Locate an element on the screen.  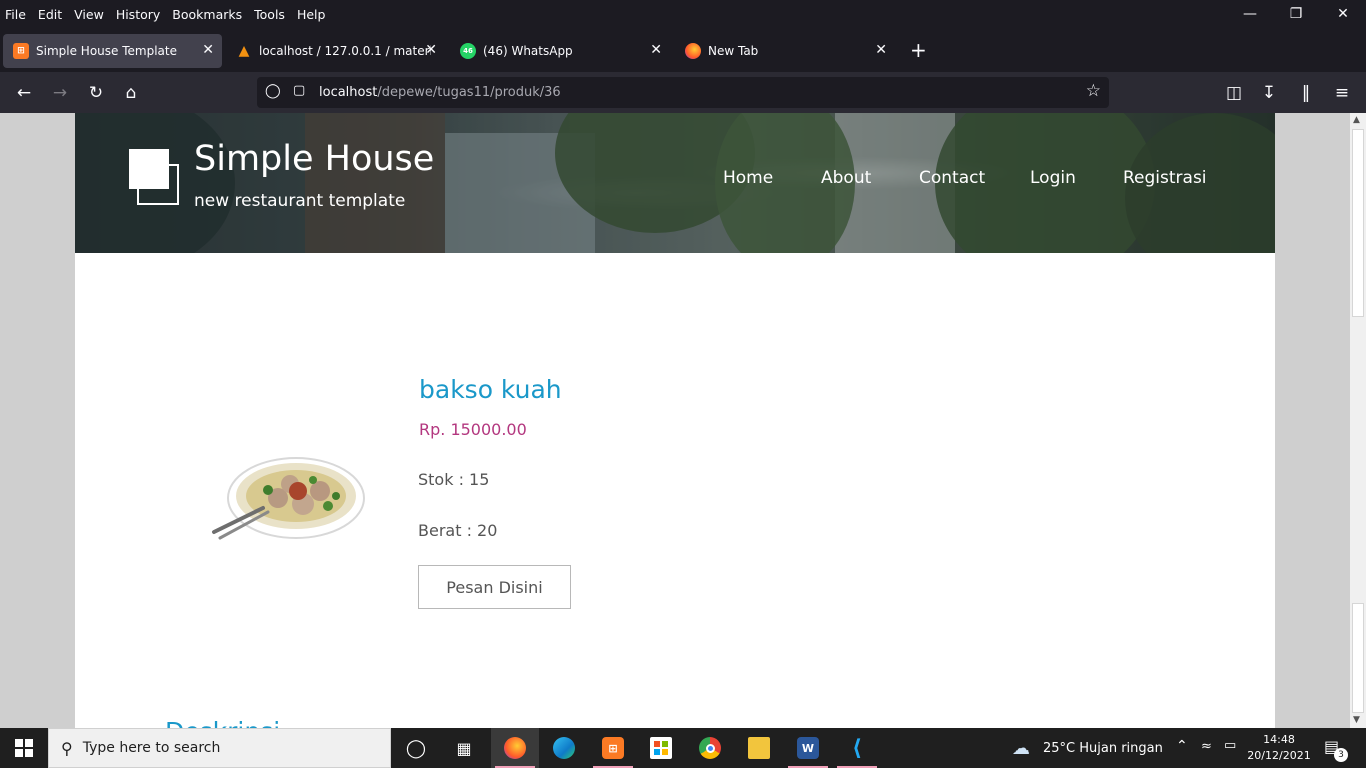
home-icon: ⌂ is located at coordinates (131, 93).